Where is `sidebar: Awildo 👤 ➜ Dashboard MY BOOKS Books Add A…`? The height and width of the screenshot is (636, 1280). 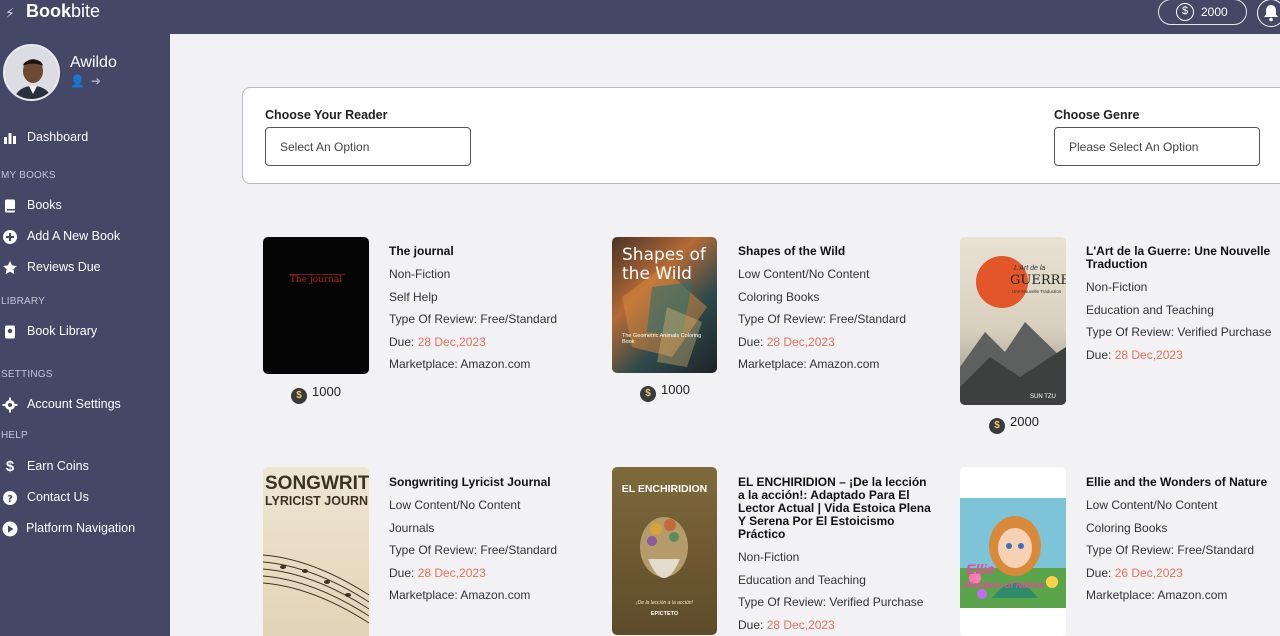 sidebar: Awildo 👤 ➜ Dashboard MY BOOKS Books Add A… is located at coordinates (85, 335).